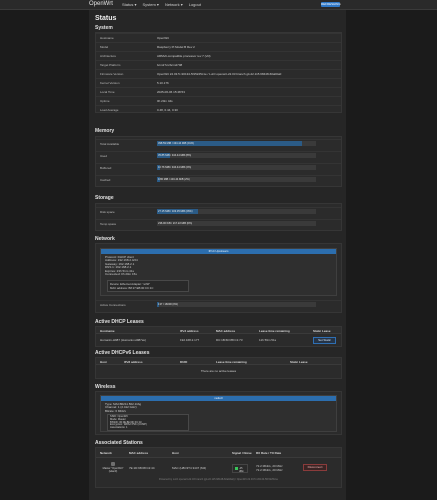 This screenshot has width=437, height=500. I want to click on storage-progress-bar: 27.15 MiB / 103.35 MiB (26%), so click(236, 211).